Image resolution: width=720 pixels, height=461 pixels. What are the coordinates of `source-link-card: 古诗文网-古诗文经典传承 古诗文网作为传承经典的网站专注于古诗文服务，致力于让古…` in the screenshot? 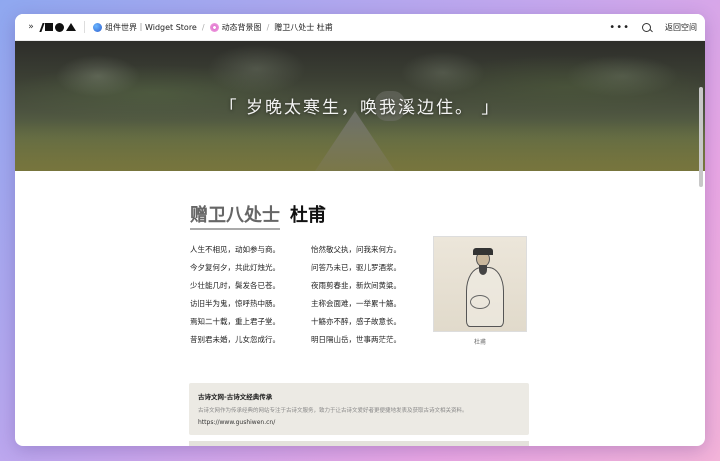 It's located at (359, 409).